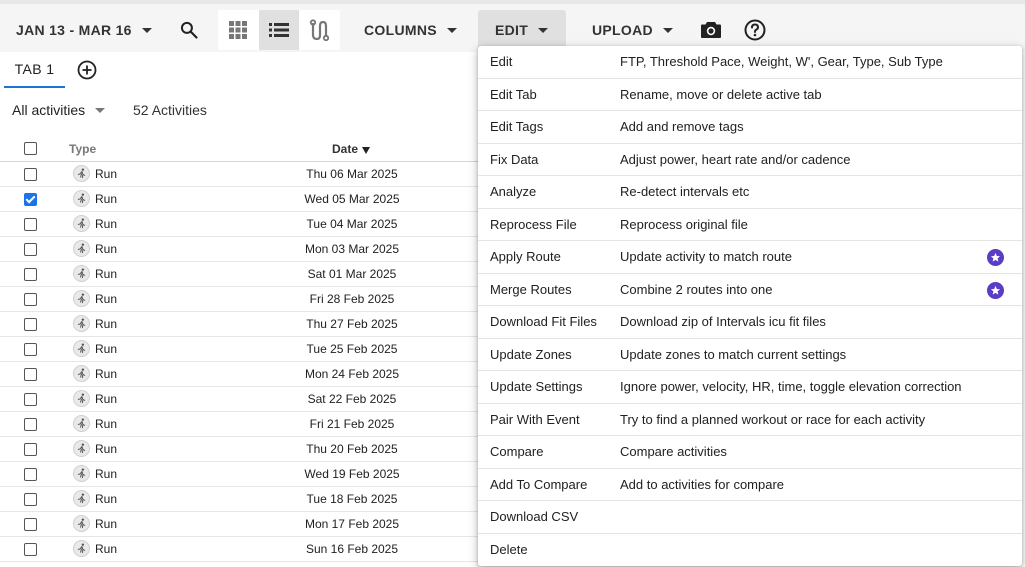 This screenshot has width=1025, height=567. What do you see at coordinates (696, 289) in the screenshot?
I see `menu-item-description: Combine 2 routes into one` at bounding box center [696, 289].